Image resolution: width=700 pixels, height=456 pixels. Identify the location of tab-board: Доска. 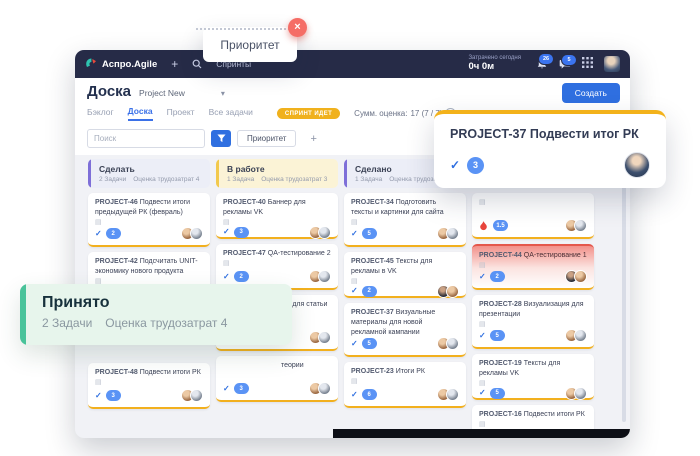
(140, 113).